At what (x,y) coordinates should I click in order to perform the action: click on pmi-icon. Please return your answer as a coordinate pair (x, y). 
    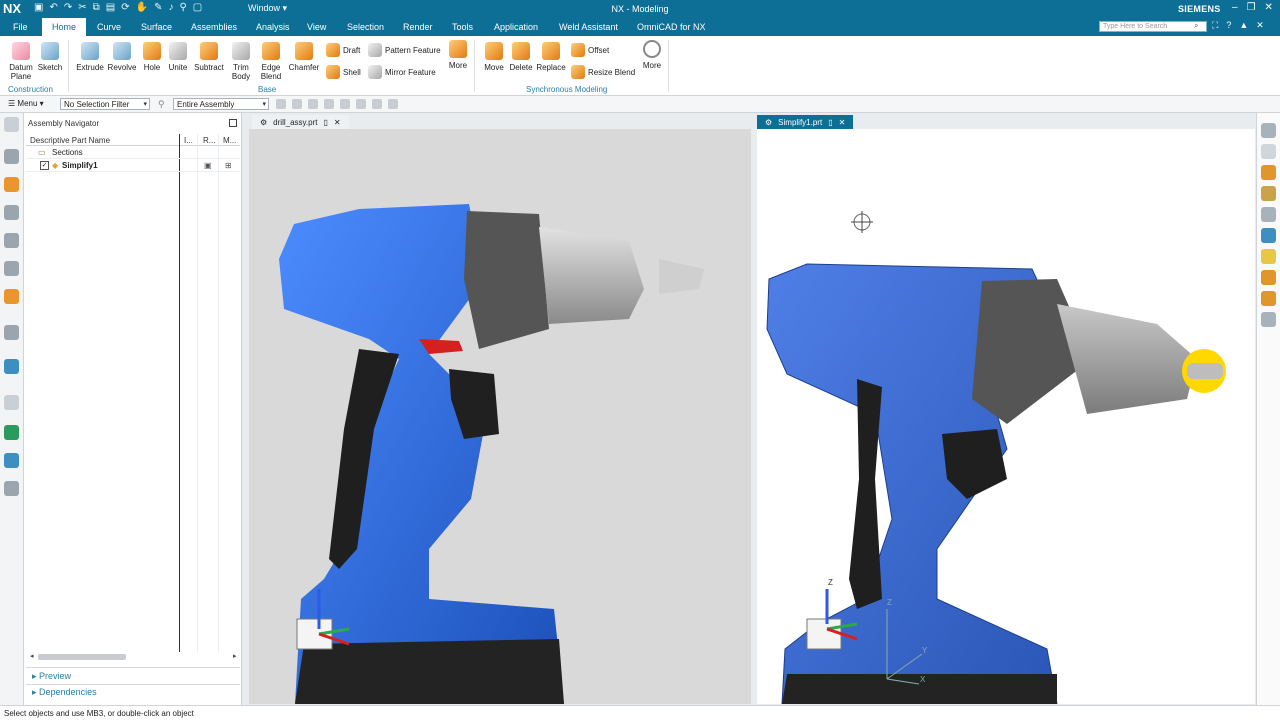
    Looking at the image, I should click on (1268, 193).